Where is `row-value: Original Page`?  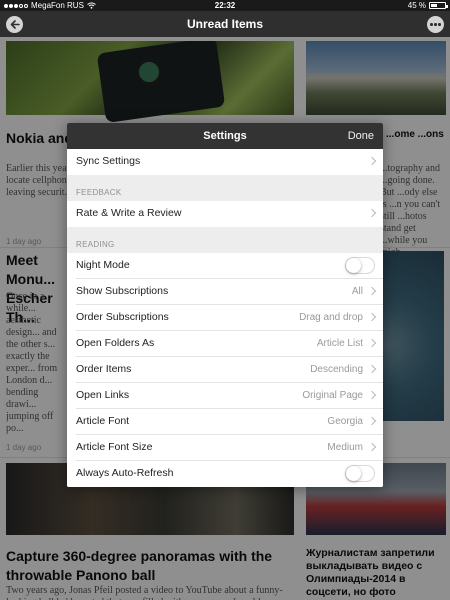
row-value: Original Page is located at coordinates (332, 395).